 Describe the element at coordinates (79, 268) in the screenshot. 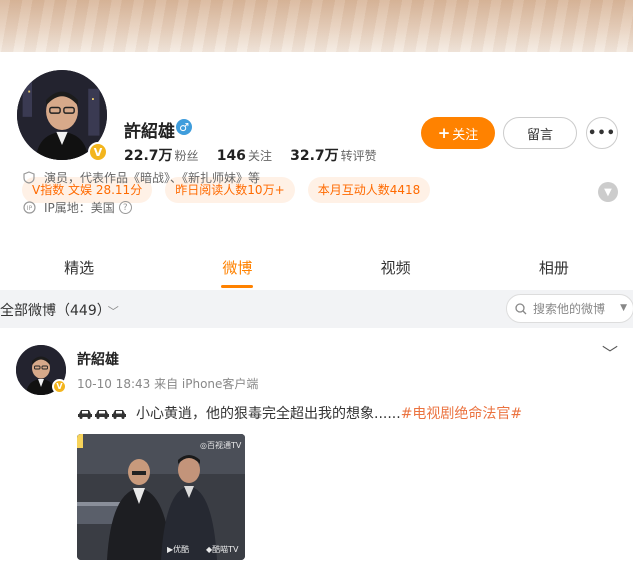

I see `tab-featured: 精选` at that location.